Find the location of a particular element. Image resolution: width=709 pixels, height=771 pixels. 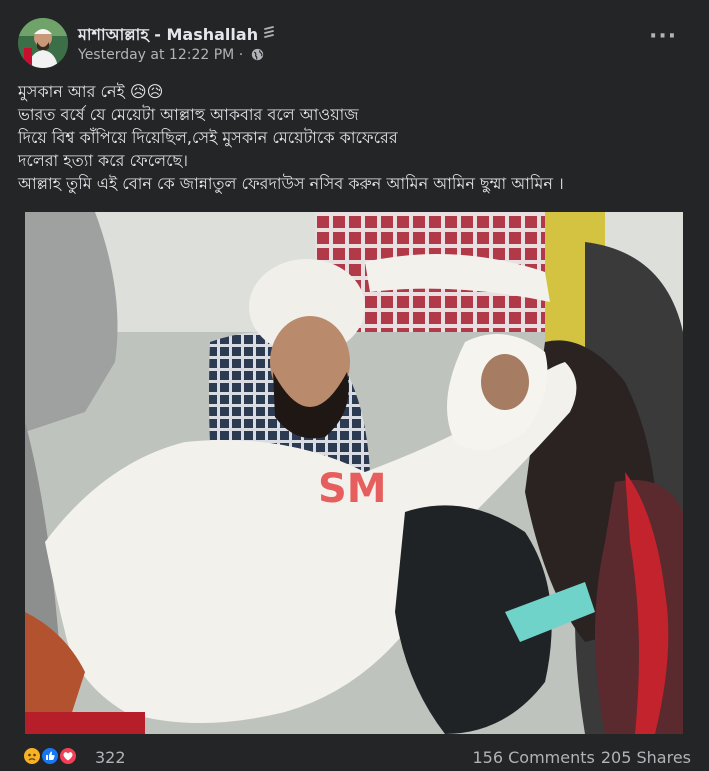

sad-reaction-icon is located at coordinates (32, 756).